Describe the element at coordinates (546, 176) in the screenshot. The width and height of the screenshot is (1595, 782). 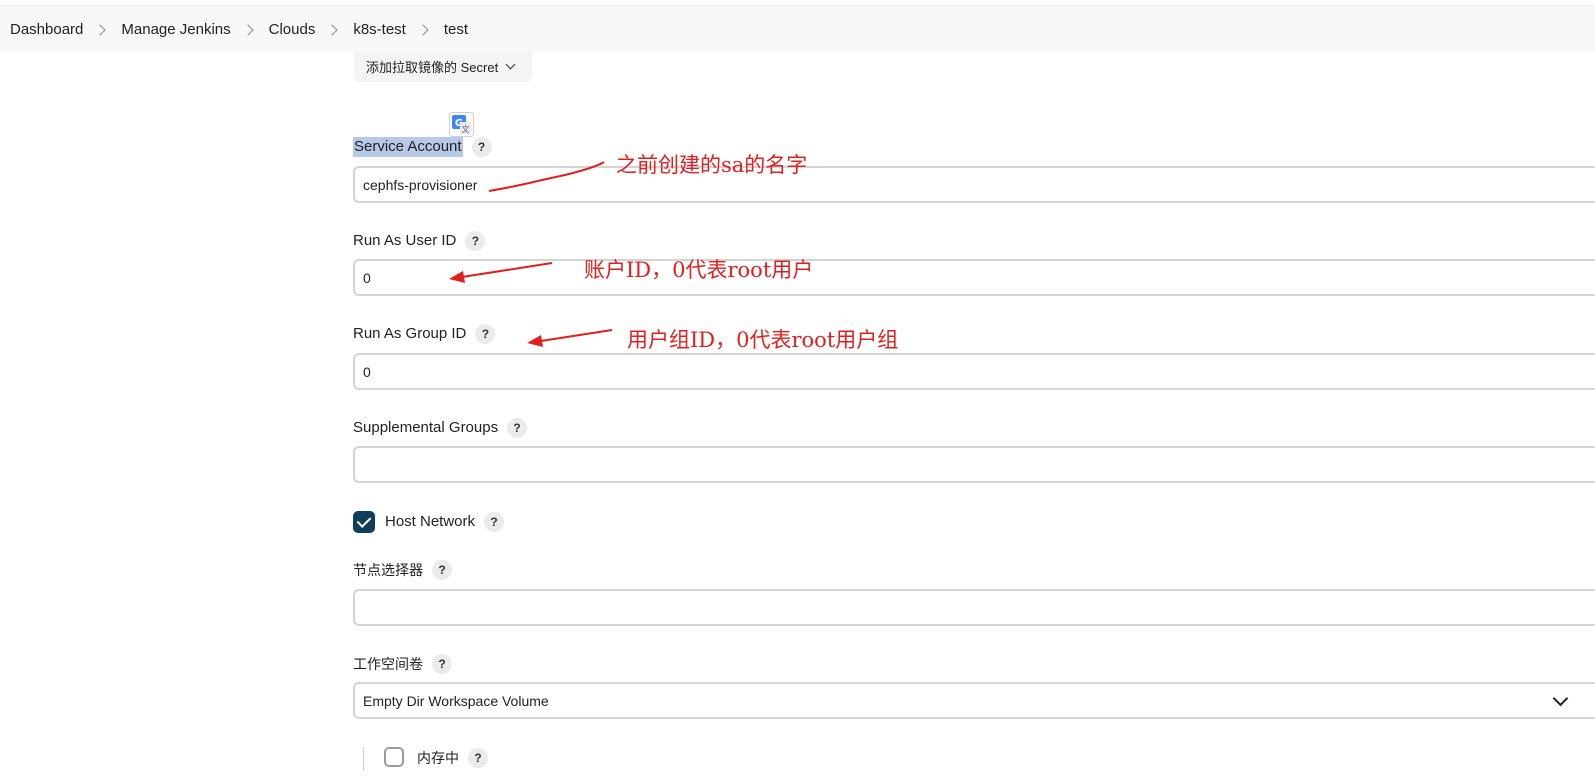
I see `annotation-underline-stroke` at that location.